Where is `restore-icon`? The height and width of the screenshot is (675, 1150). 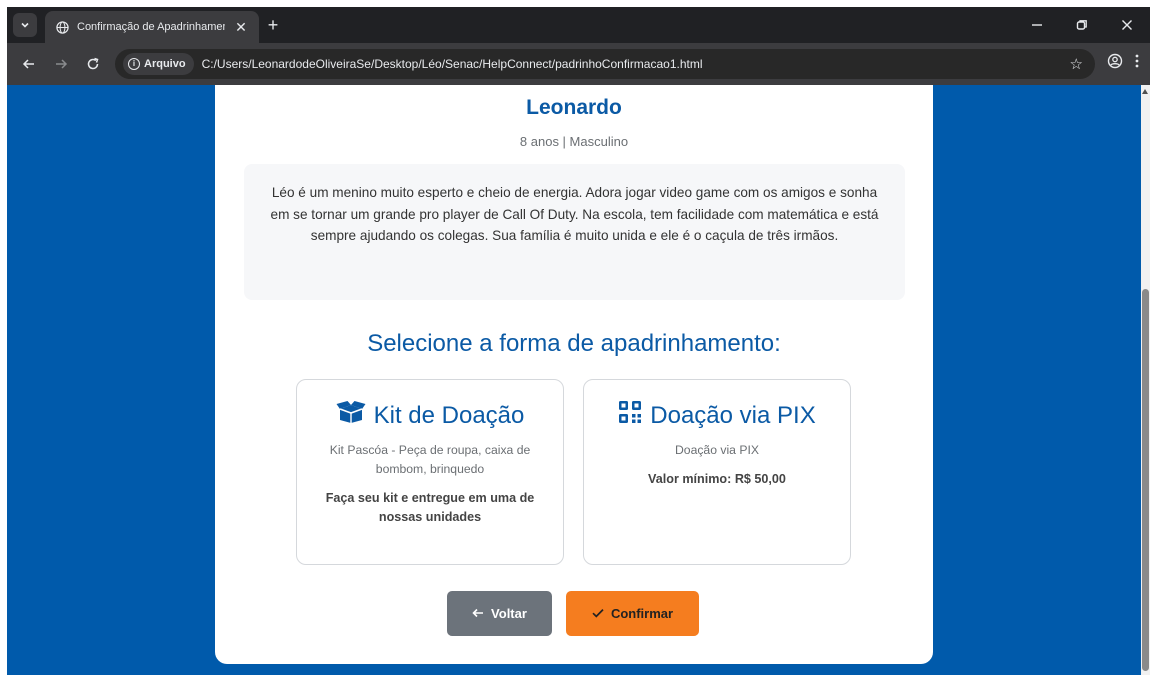
restore-icon is located at coordinates (1082, 25).